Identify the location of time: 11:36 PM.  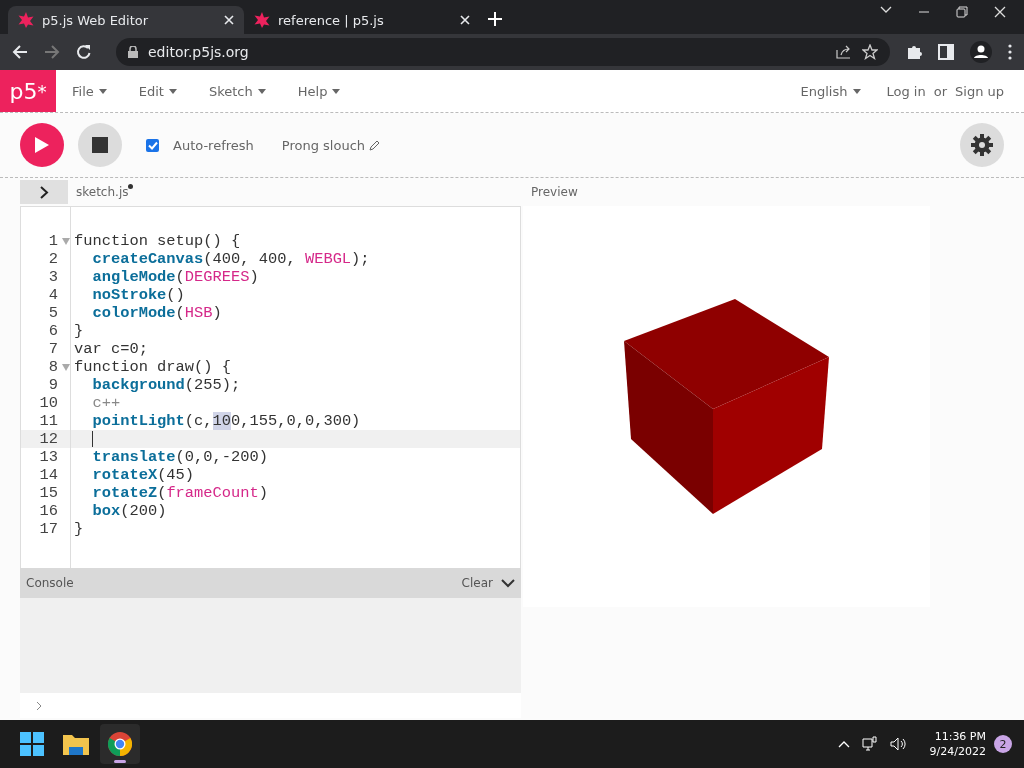
(960, 736).